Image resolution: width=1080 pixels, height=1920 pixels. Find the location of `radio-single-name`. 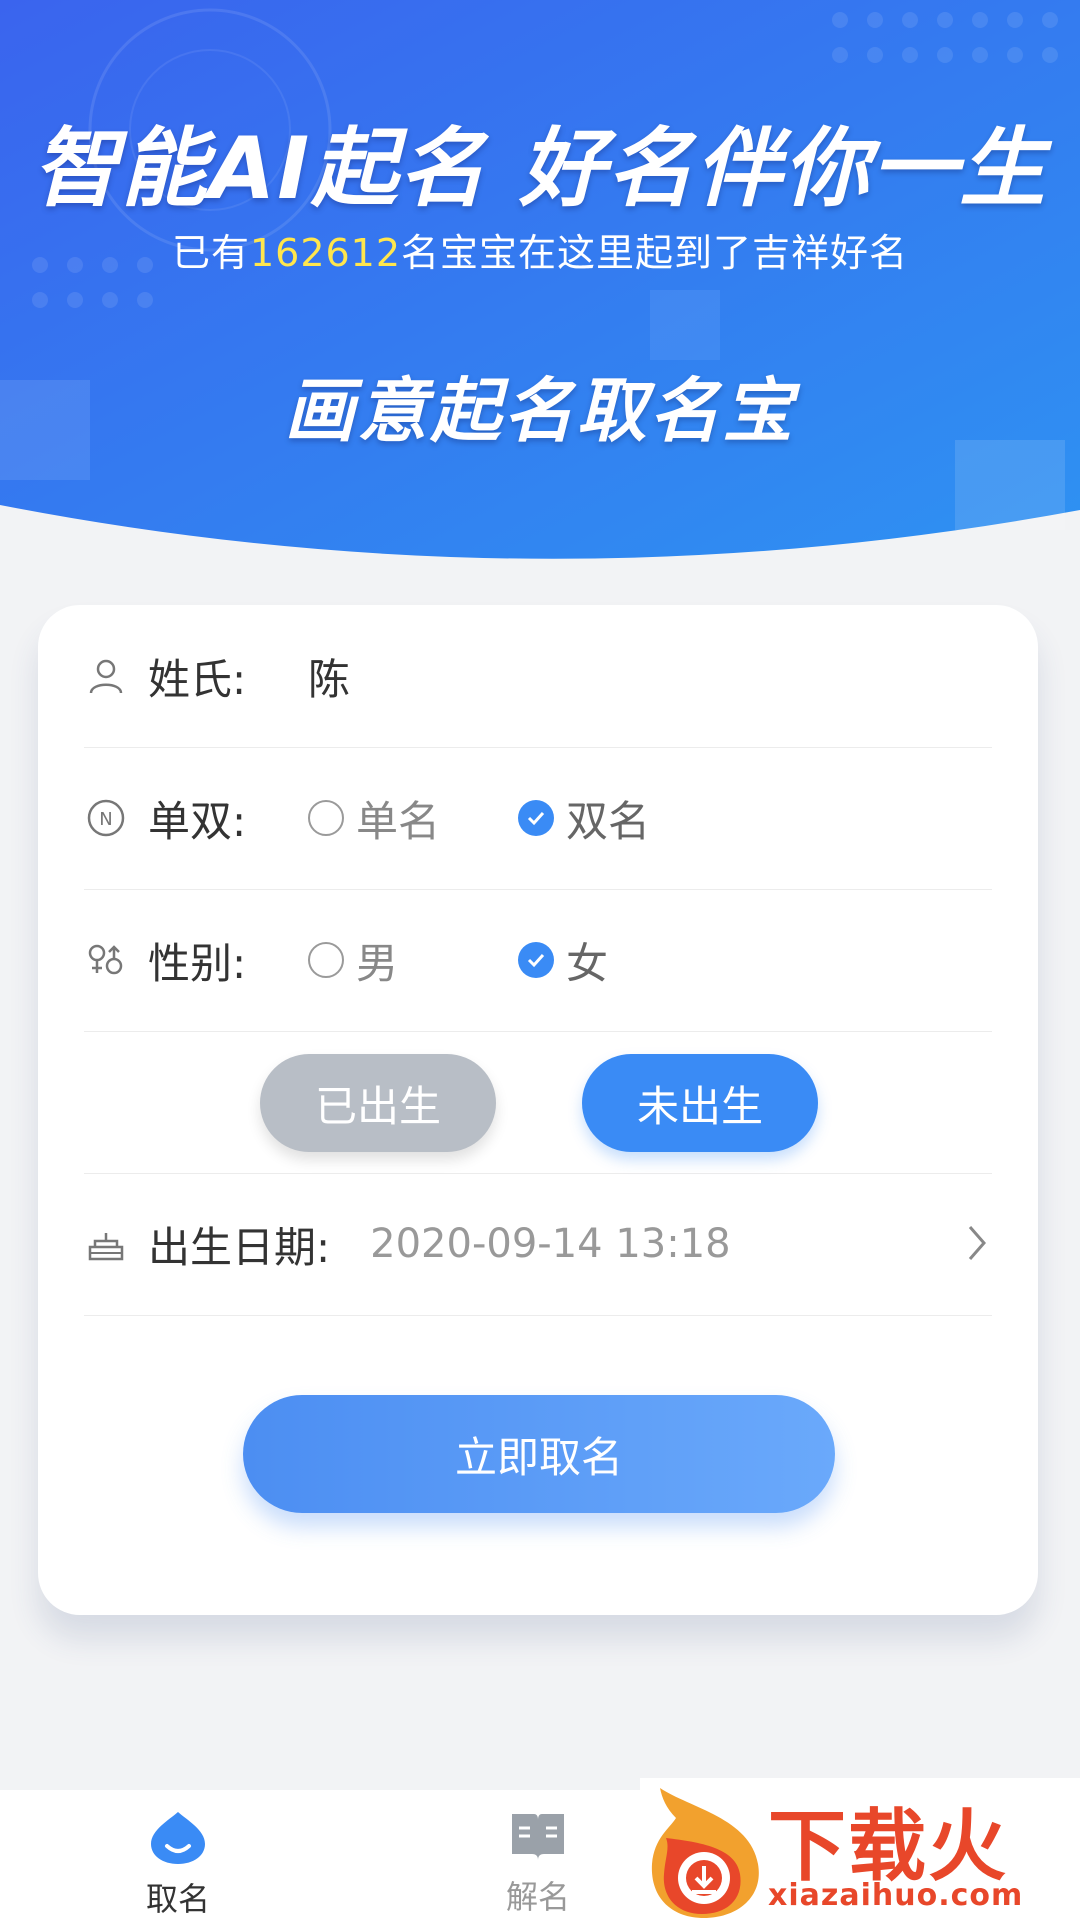

radio-single-name is located at coordinates (326, 818).